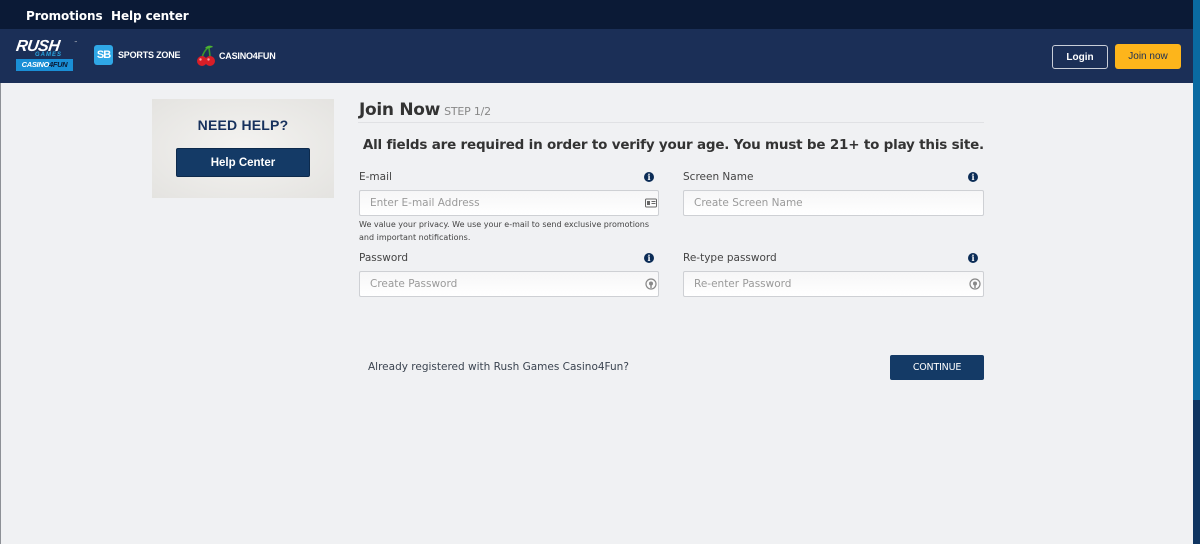  I want to click on password-input, so click(509, 284).